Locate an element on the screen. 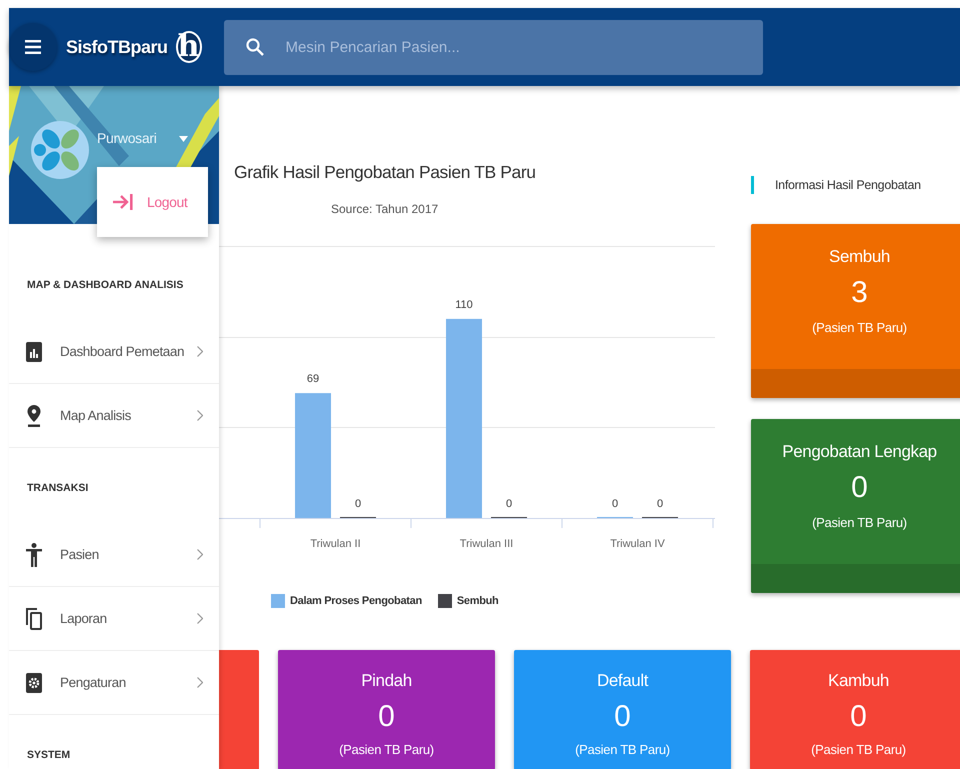 This screenshot has height=769, width=960. card-value: 3 is located at coordinates (859, 293).